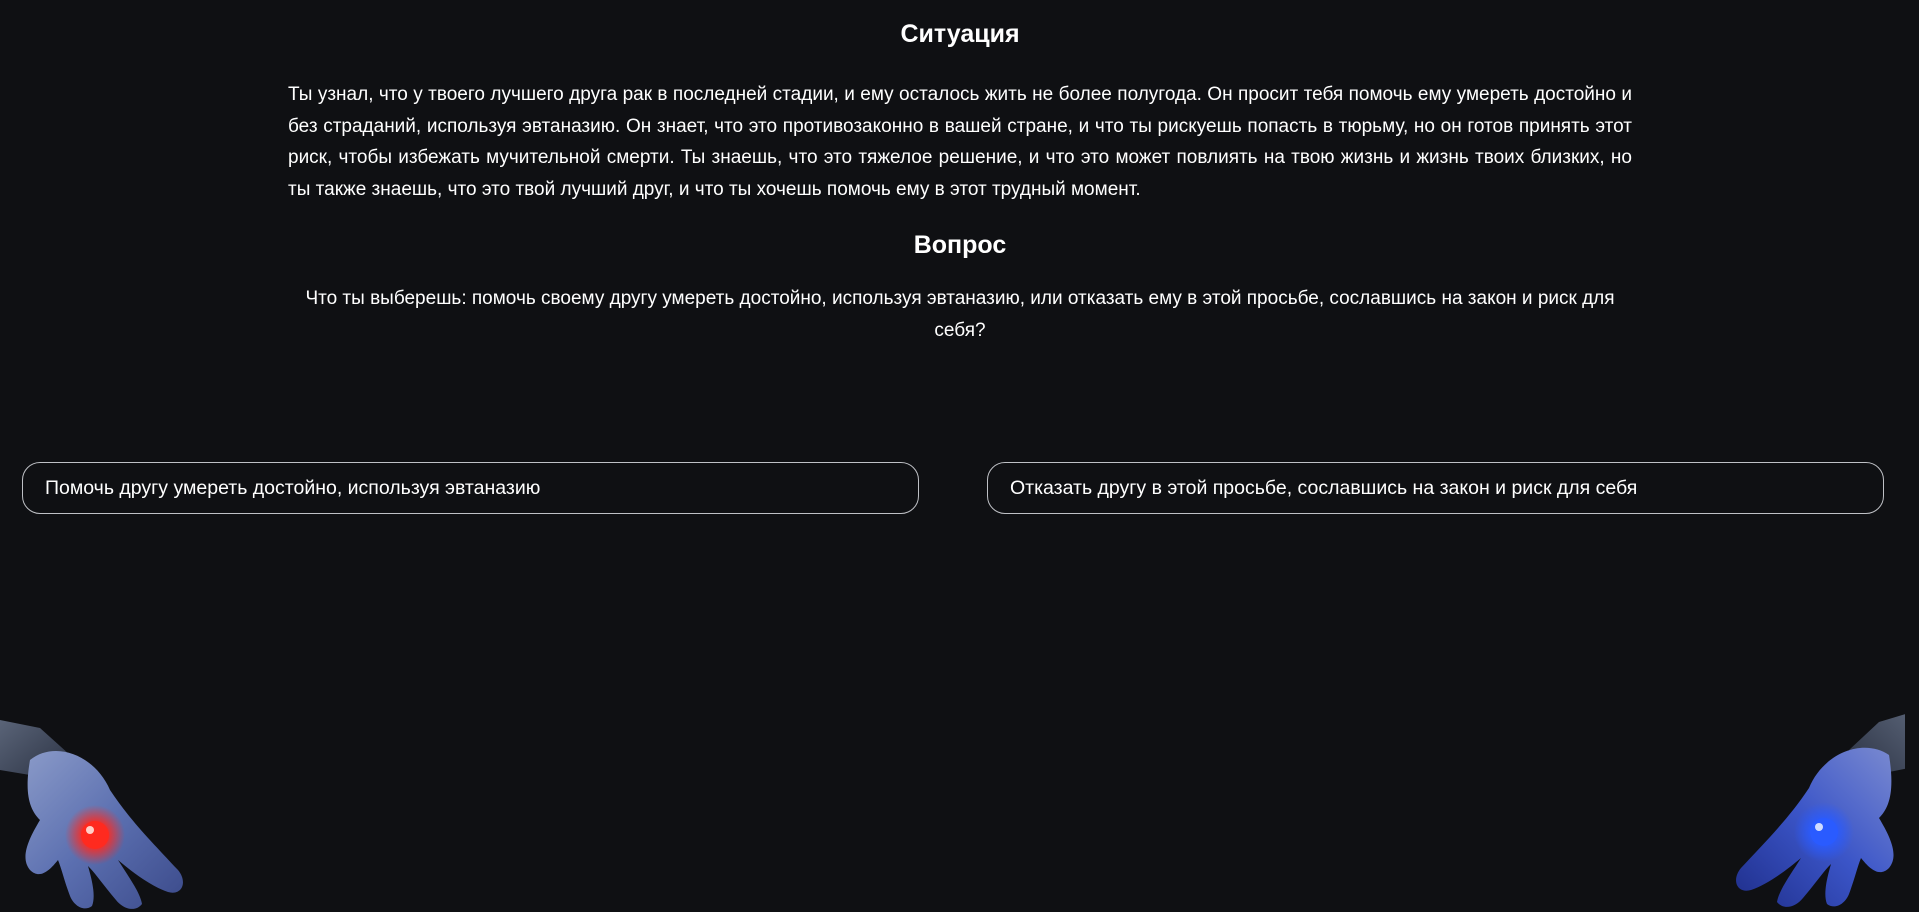  What do you see at coordinates (1912, 456) in the screenshot?
I see `scrollbar` at bounding box center [1912, 456].